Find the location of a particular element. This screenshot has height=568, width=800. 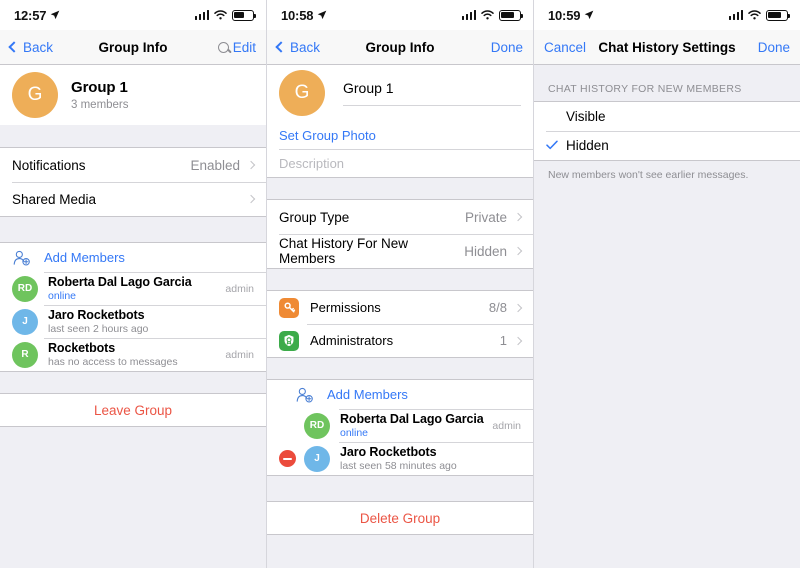

group-name-input: Group 1 is located at coordinates (432, 93).